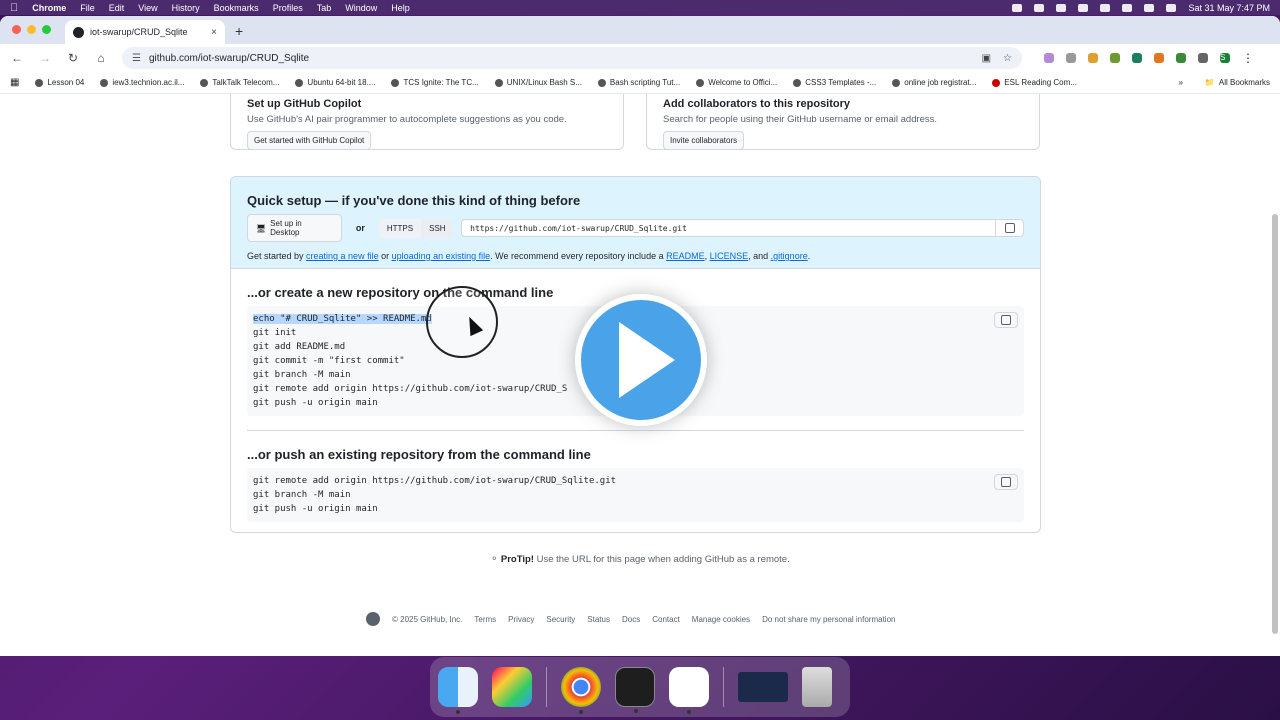  Describe the element at coordinates (1083, 7) in the screenshot. I see `volume-icon` at that location.